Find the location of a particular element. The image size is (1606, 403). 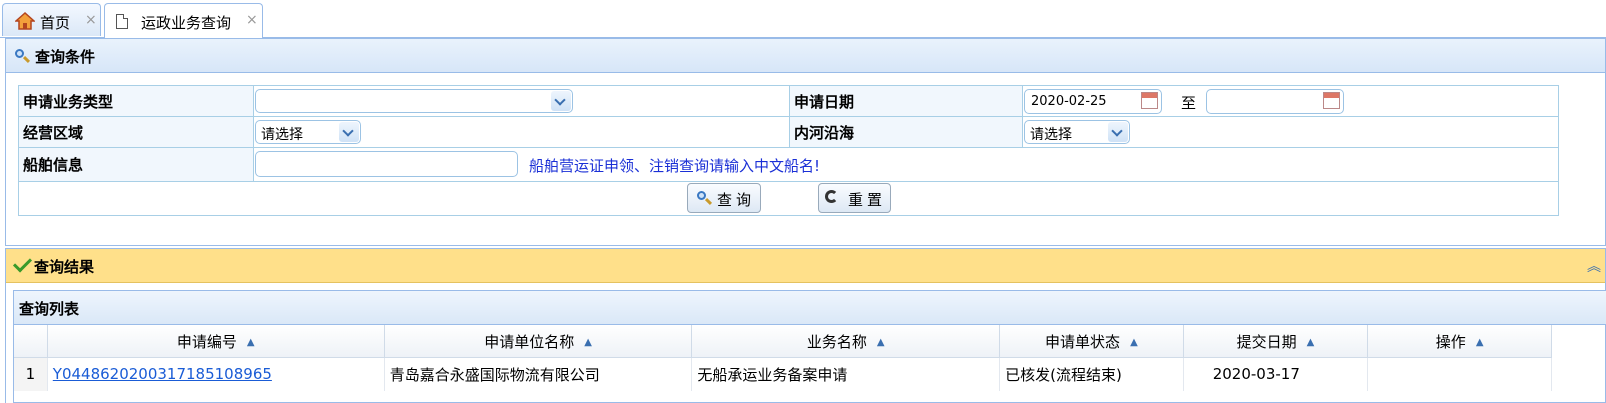

result-panel-header: 查询结果 ︽ is located at coordinates (805, 266).